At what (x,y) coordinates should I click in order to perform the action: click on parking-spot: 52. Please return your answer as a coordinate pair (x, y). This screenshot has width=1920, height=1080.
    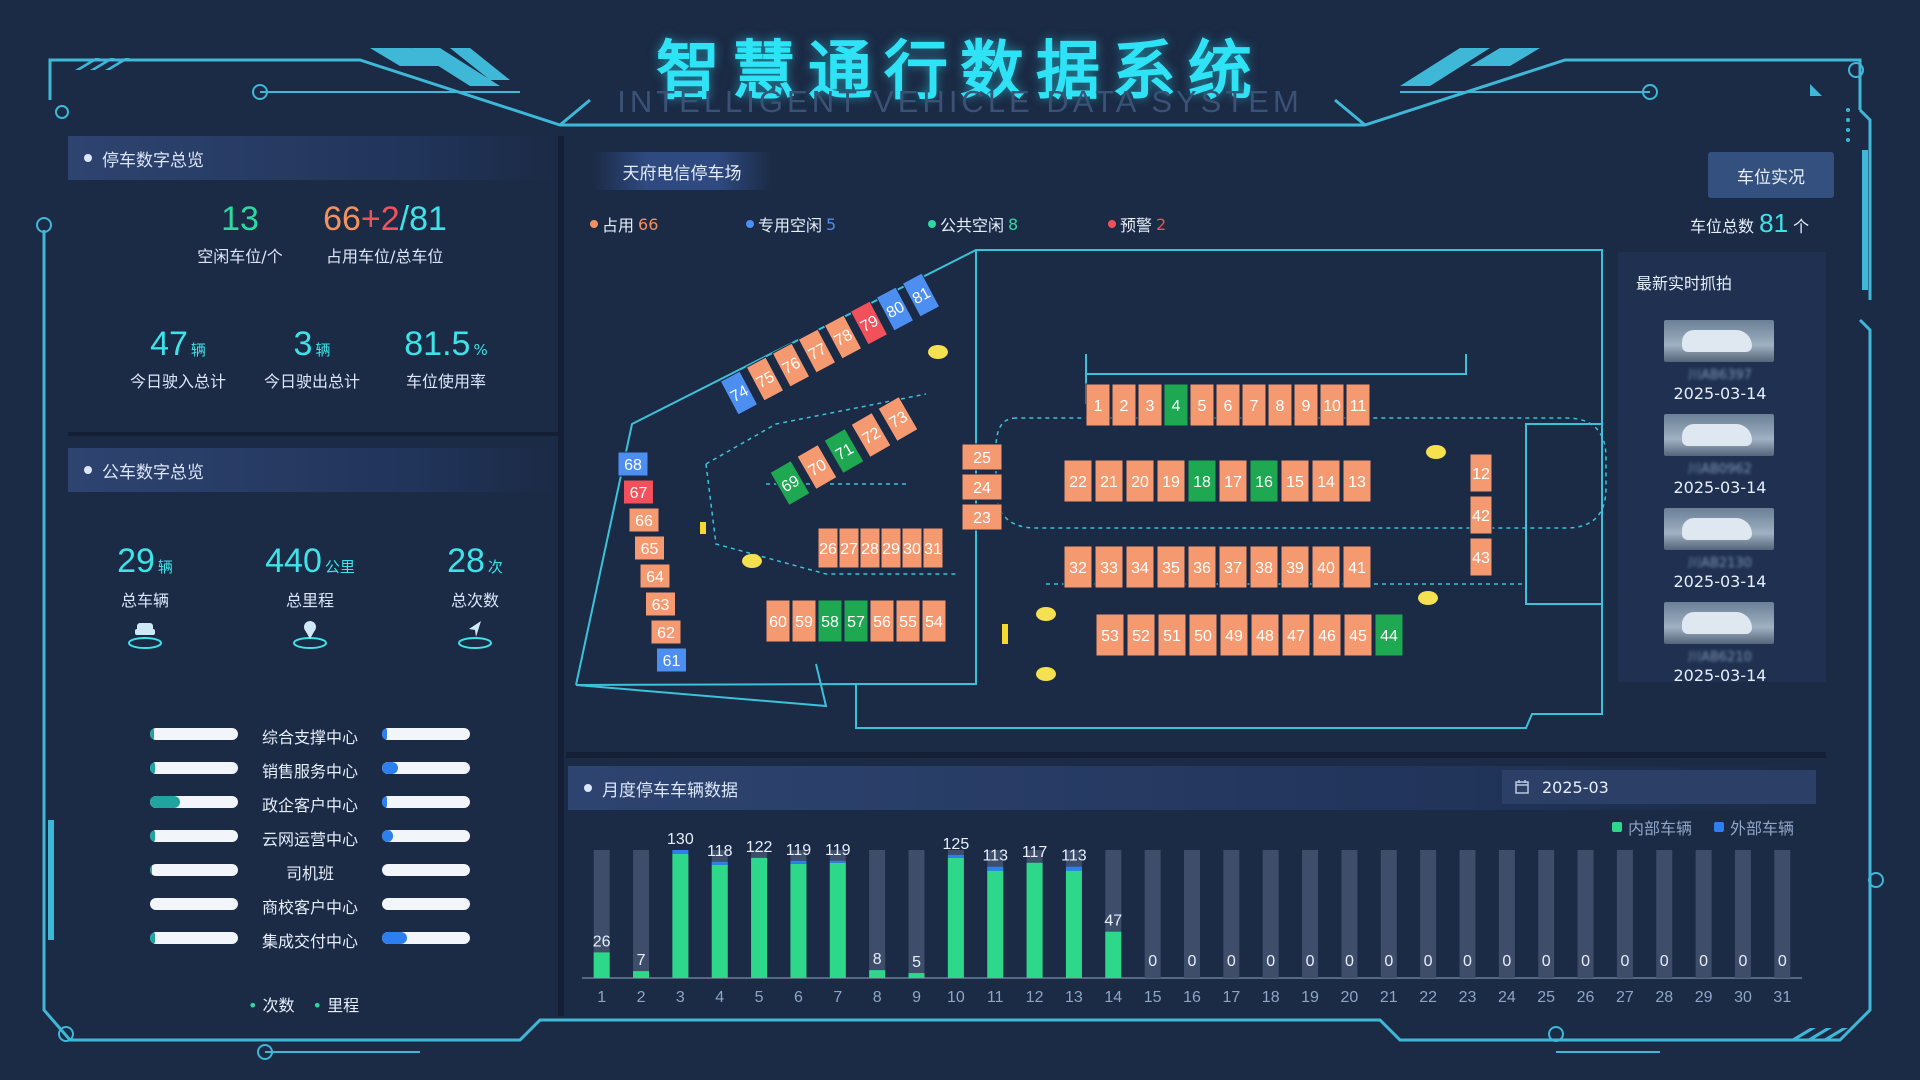
    Looking at the image, I should click on (1141, 635).